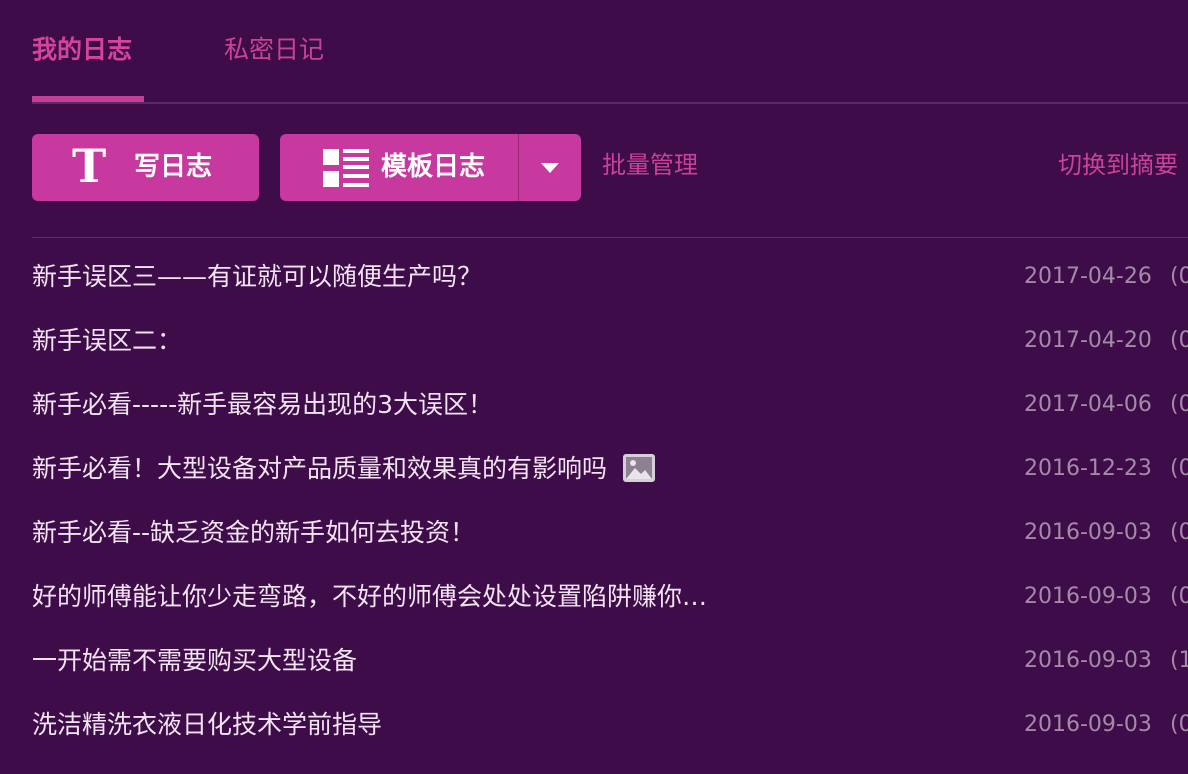 This screenshot has height=774, width=1188. I want to click on entry-date: 2017-04-20, so click(1088, 340).